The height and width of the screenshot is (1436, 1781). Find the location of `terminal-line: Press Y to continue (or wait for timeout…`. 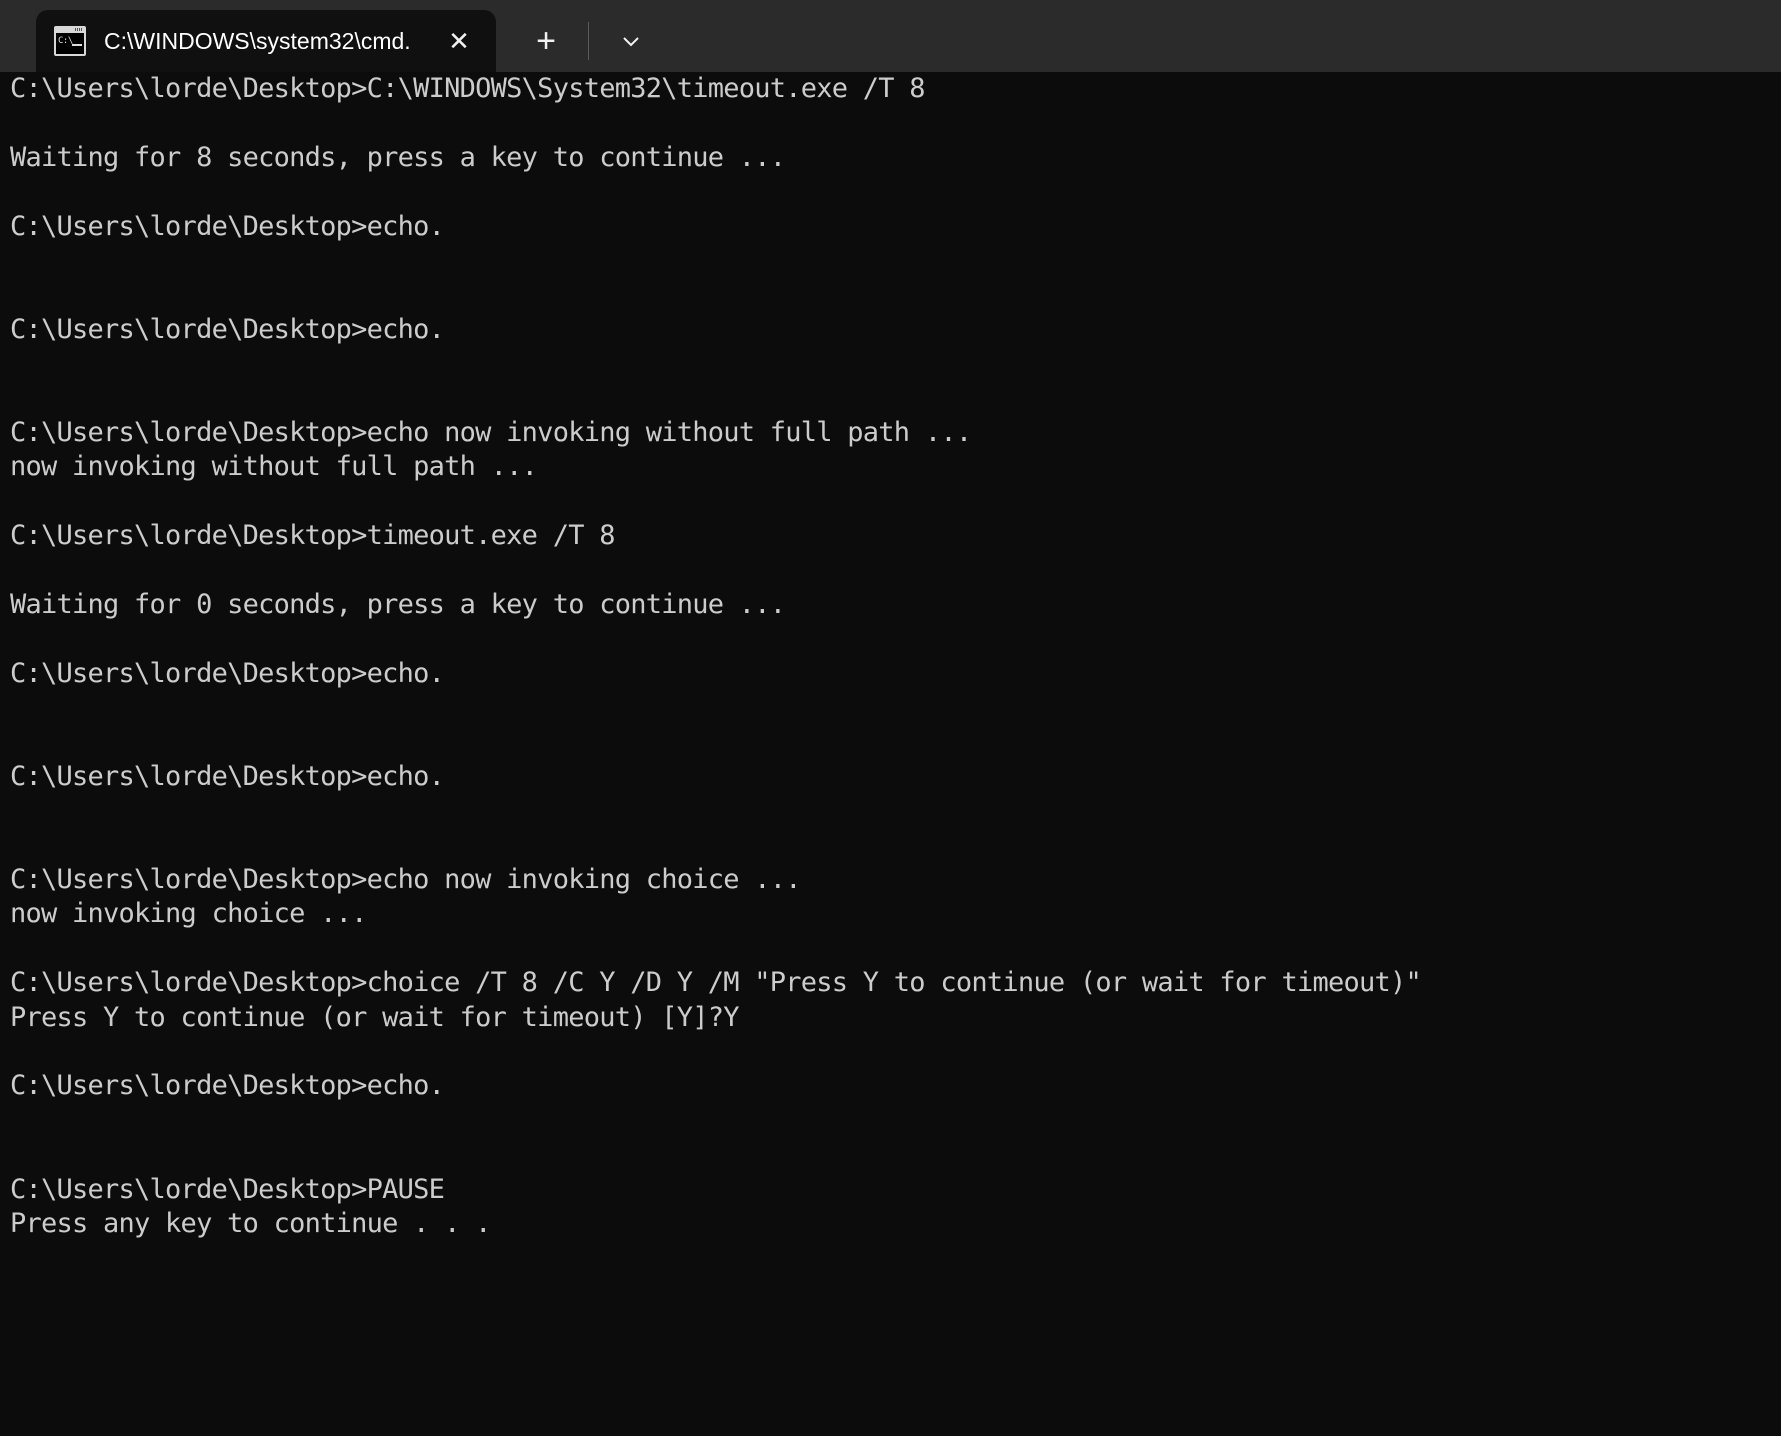

terminal-line: Press Y to continue (or wait for timeout… is located at coordinates (375, 1017).